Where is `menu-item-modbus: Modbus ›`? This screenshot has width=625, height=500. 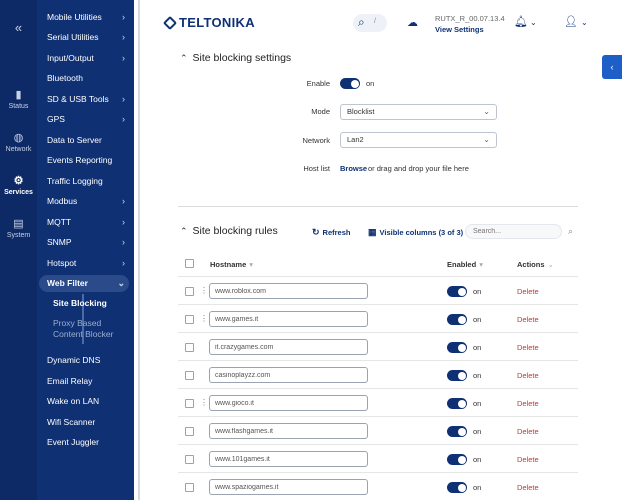
menu-item-modbus: Modbus › is located at coordinates (84, 201).